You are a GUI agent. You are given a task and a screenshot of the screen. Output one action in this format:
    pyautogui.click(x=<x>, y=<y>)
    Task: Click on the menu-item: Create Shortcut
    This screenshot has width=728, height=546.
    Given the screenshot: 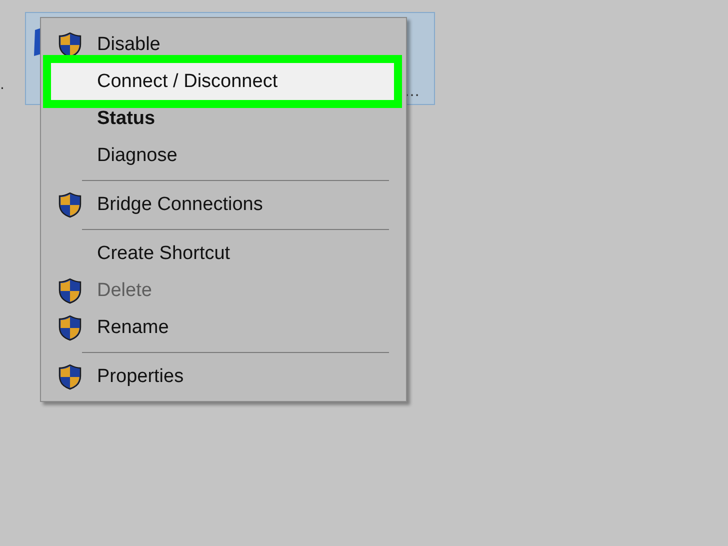 What is the action you would take?
    pyautogui.click(x=223, y=253)
    